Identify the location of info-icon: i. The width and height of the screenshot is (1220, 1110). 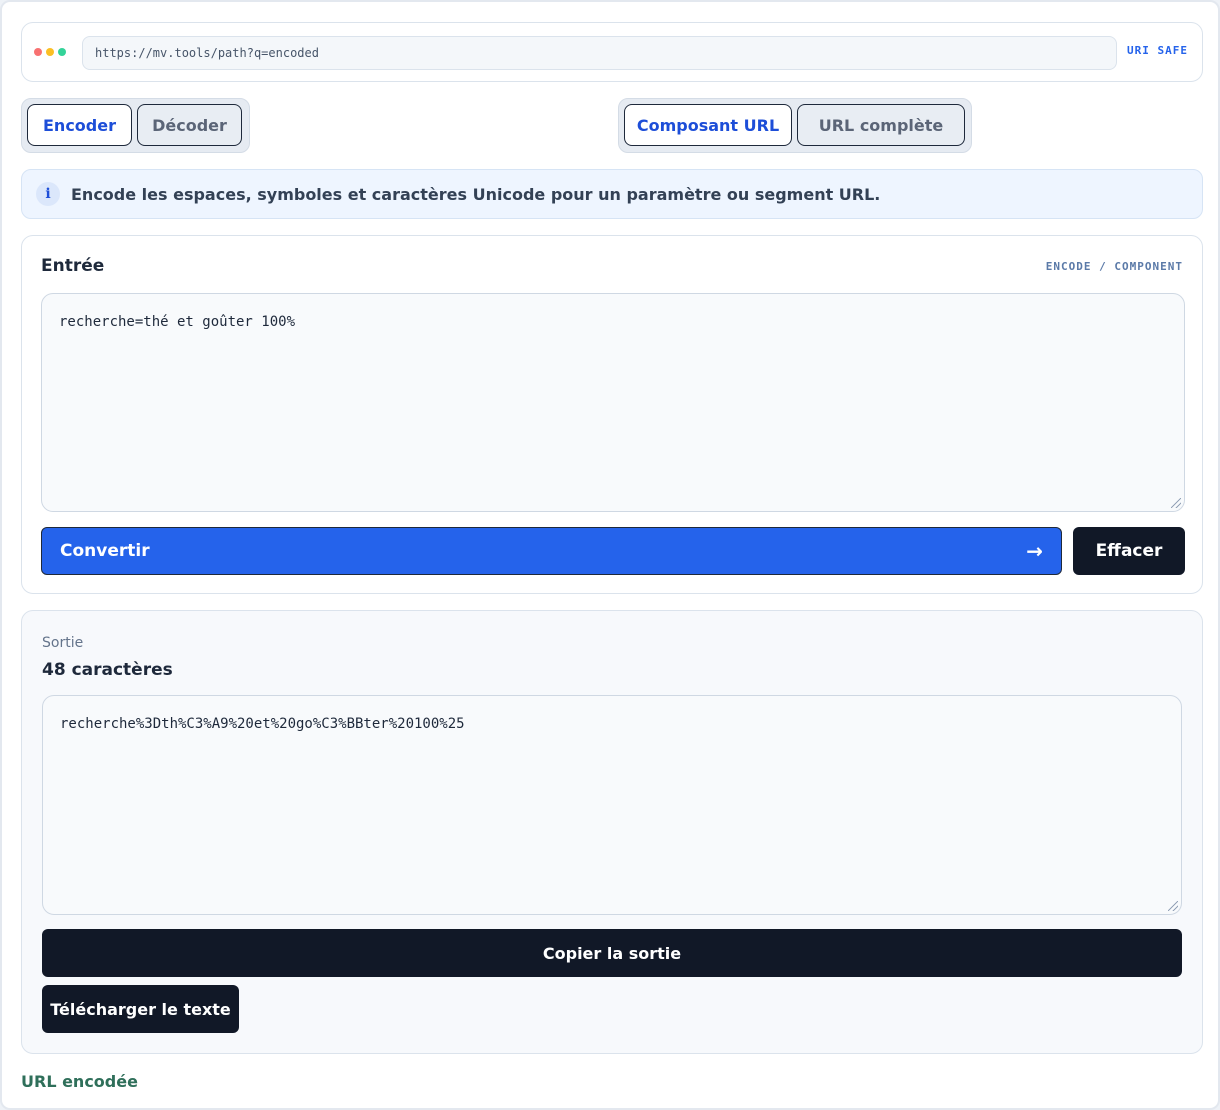
(48, 194).